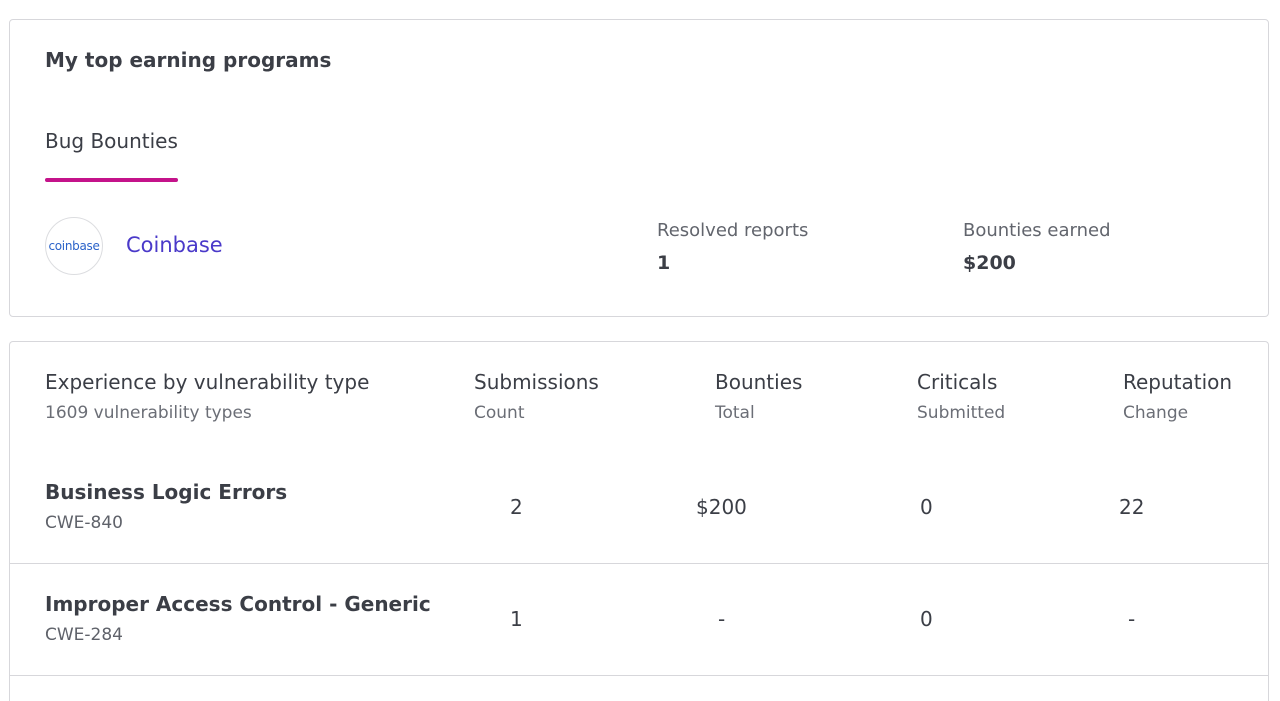 This screenshot has width=1280, height=701. I want to click on vulnerability-name: Business Logic Errors, so click(166, 492).